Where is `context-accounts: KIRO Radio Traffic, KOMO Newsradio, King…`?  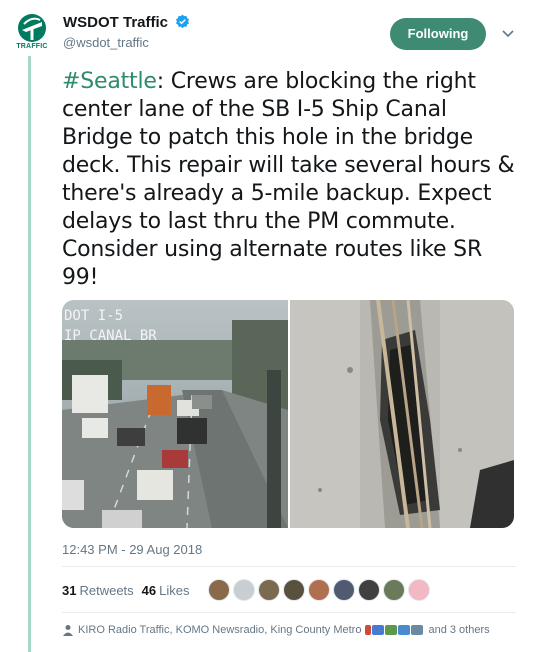 context-accounts: KIRO Radio Traffic, KOMO Newsradio, King… is located at coordinates (220, 630).